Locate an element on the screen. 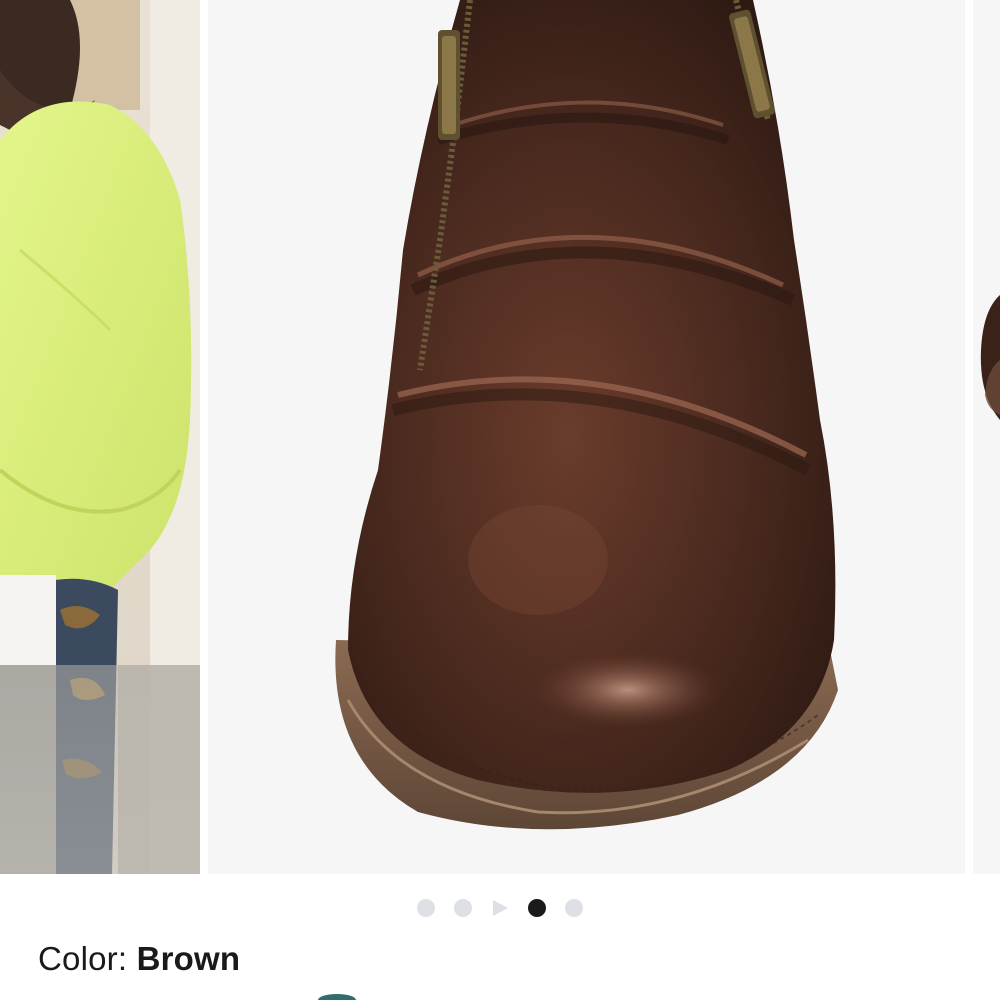 The width and height of the screenshot is (1000, 1000). color-swatch is located at coordinates (337, 997).